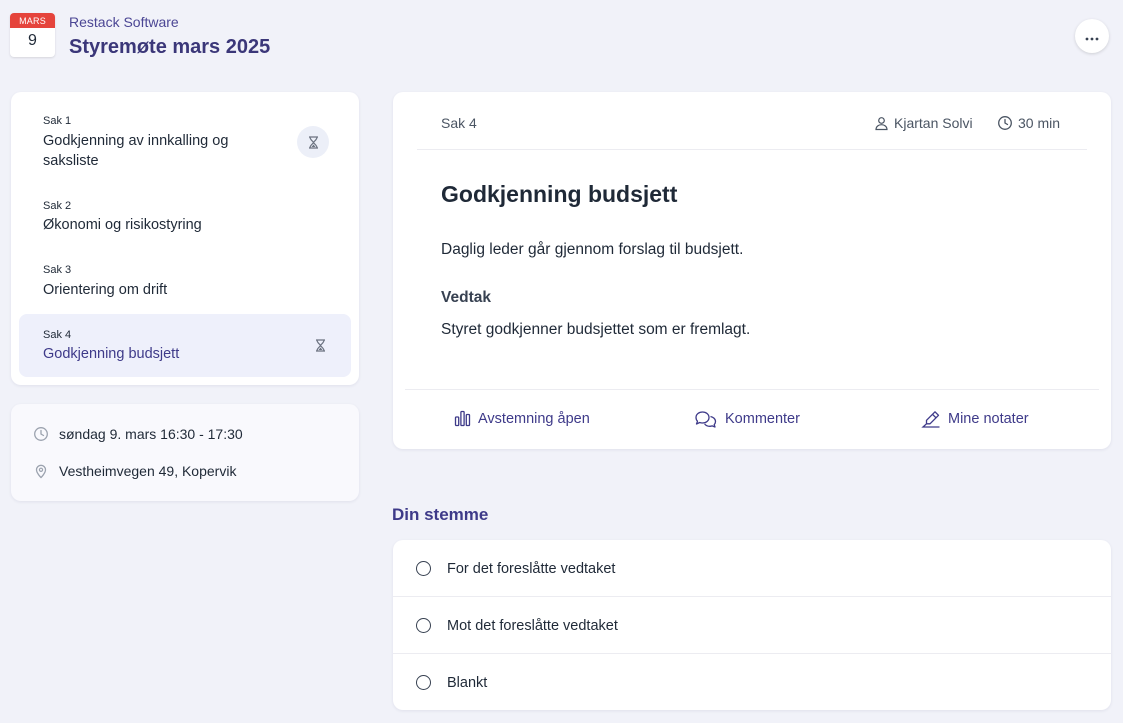 The height and width of the screenshot is (723, 1123). What do you see at coordinates (105, 290) in the screenshot?
I see `agenda-item-label: Orientering om drift` at bounding box center [105, 290].